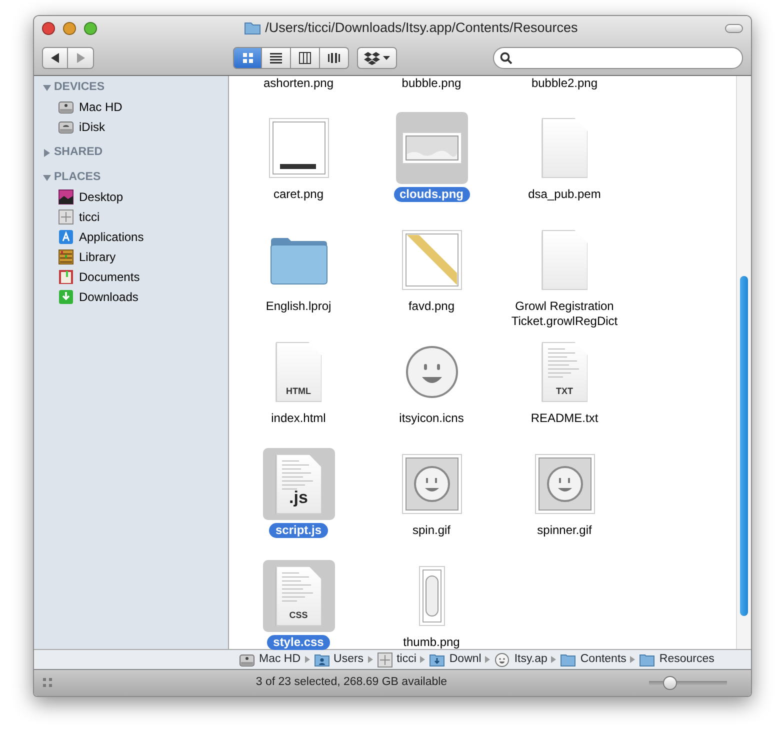  Describe the element at coordinates (432, 148) in the screenshot. I see `clouds-image-icon` at that location.